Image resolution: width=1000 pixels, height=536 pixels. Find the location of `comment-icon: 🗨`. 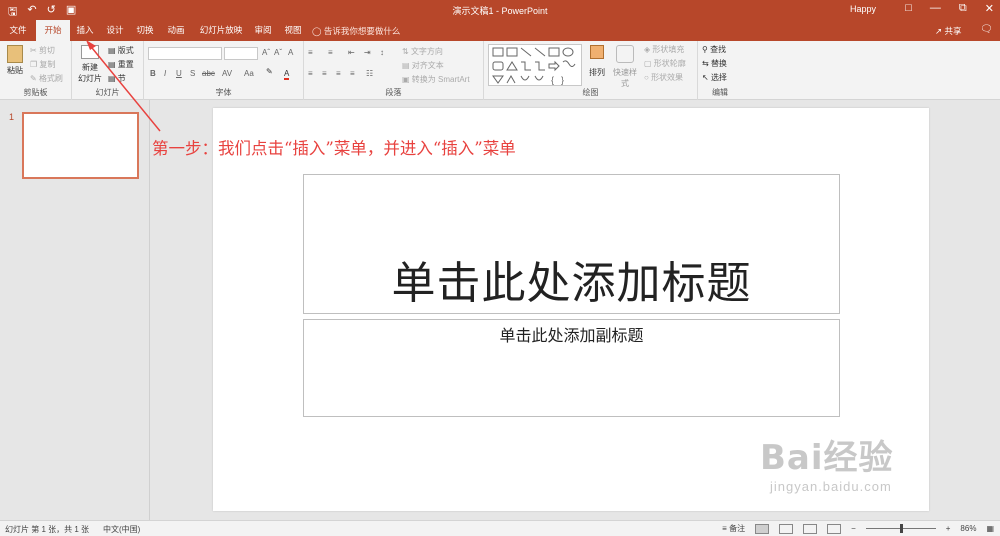

comment-icon: 🗨 is located at coordinates (986, 29).